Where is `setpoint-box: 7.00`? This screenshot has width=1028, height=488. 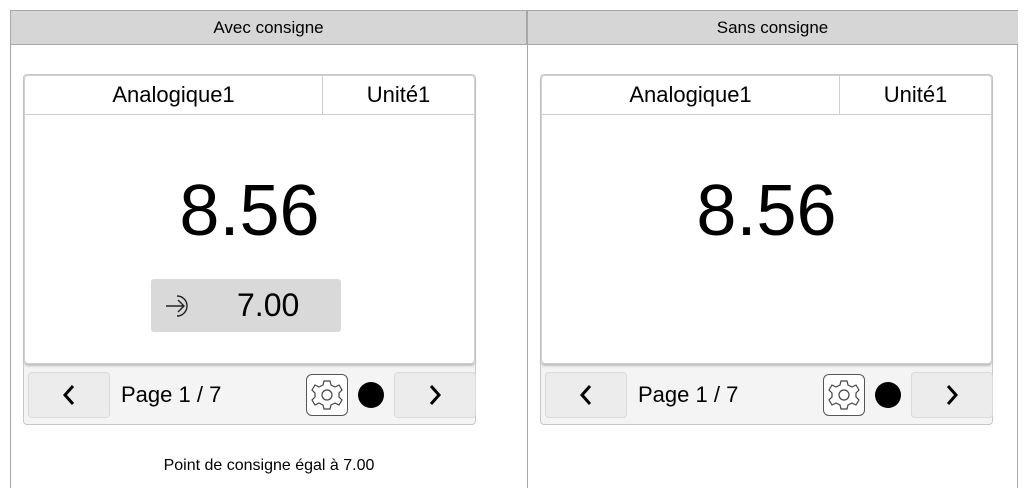 setpoint-box: 7.00 is located at coordinates (246, 305).